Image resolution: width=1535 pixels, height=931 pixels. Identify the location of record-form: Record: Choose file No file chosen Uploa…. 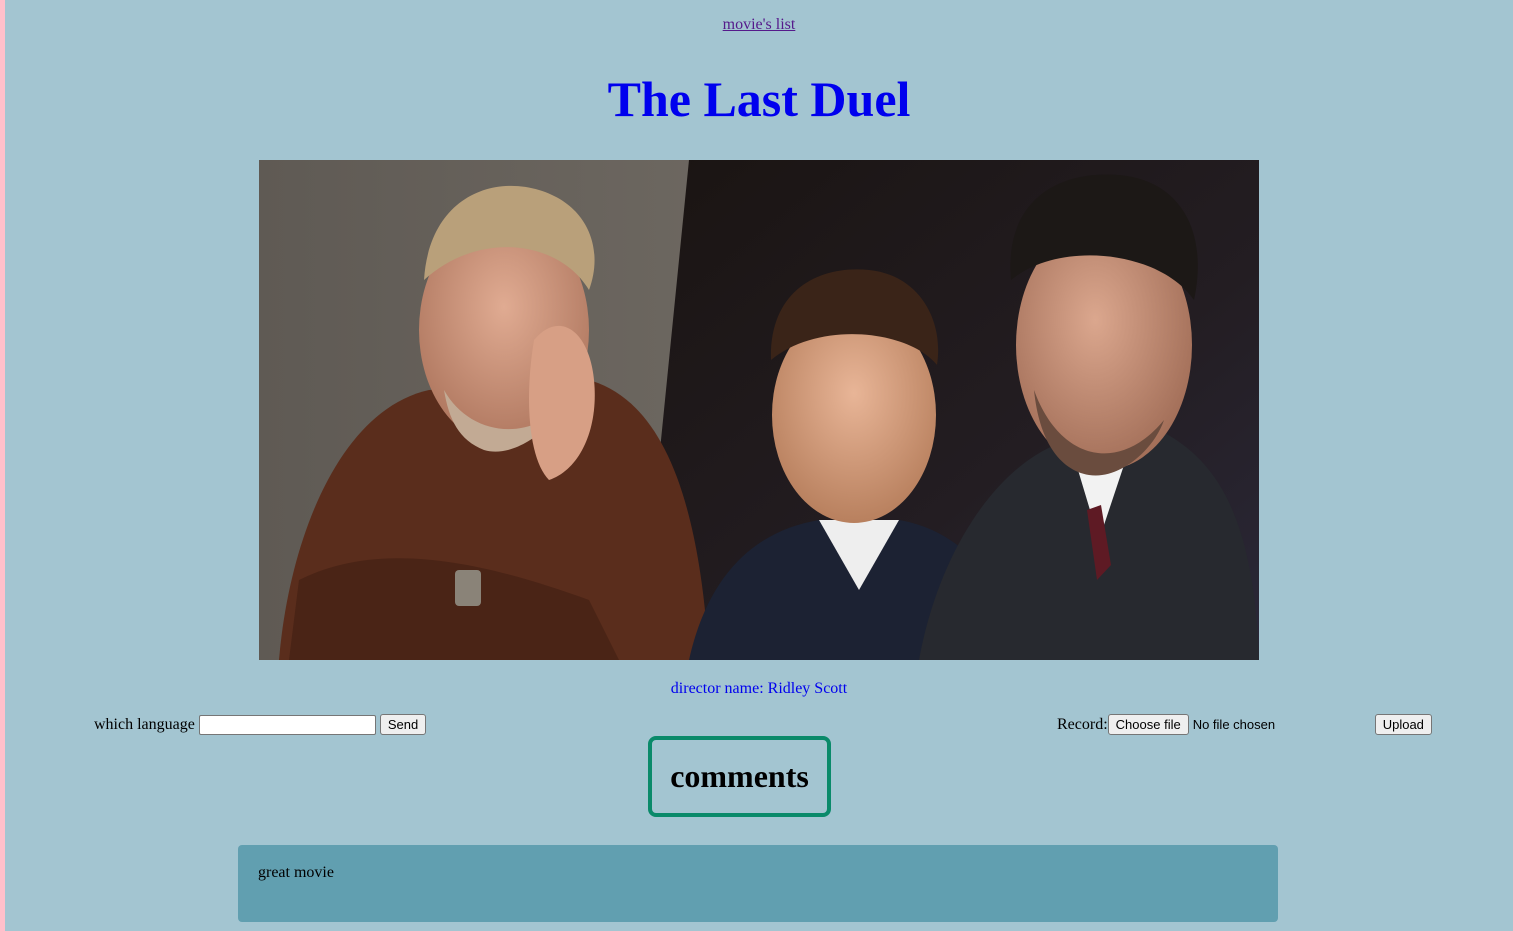
(1244, 724).